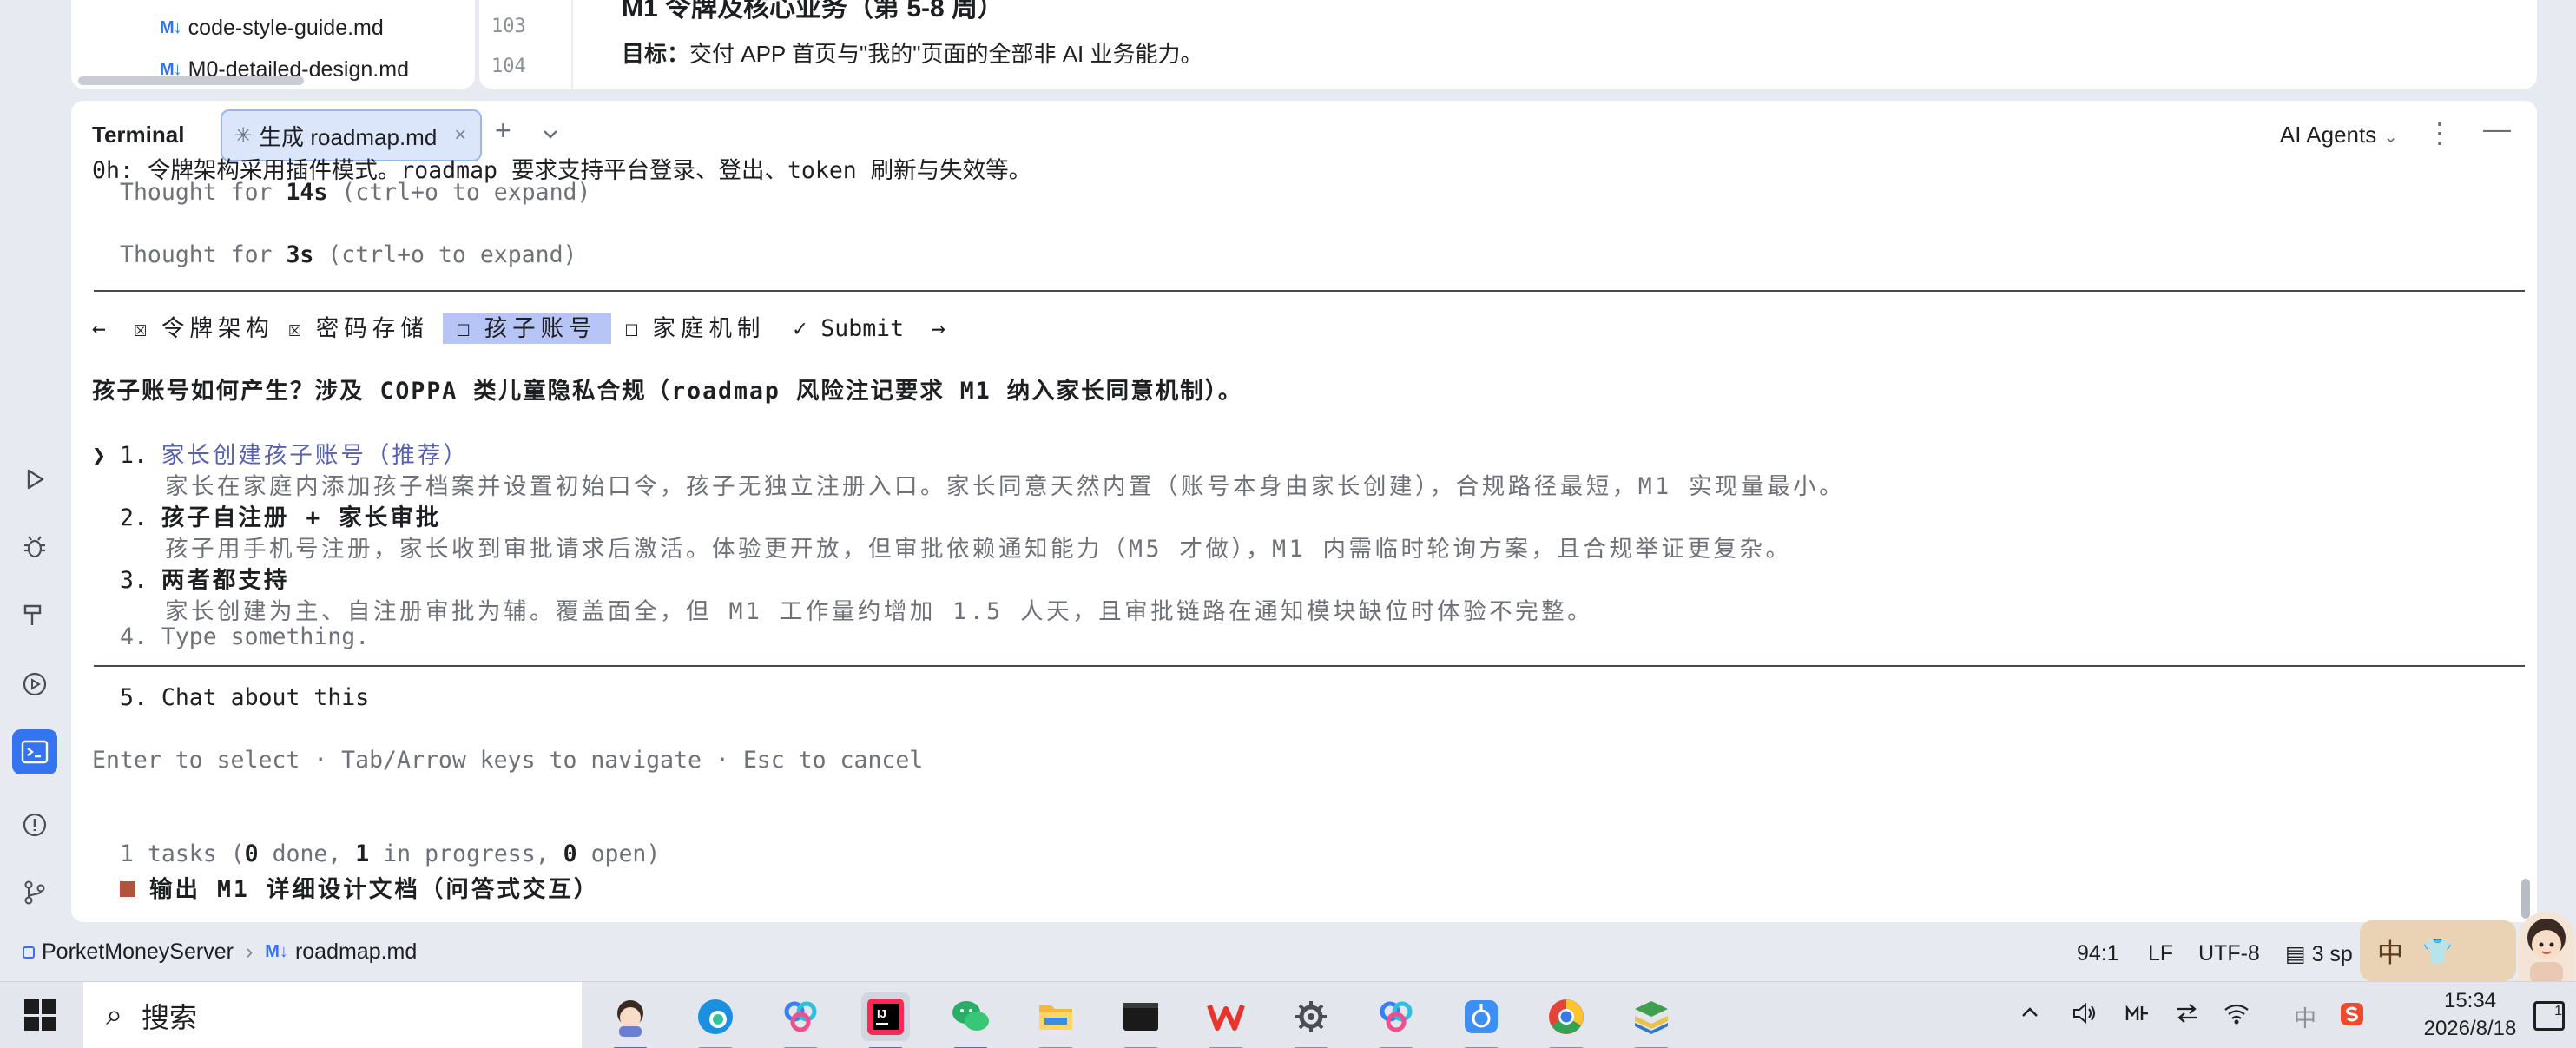 The height and width of the screenshot is (1048, 2576). Describe the element at coordinates (1226, 1020) in the screenshot. I see `wps-office-icon` at that location.